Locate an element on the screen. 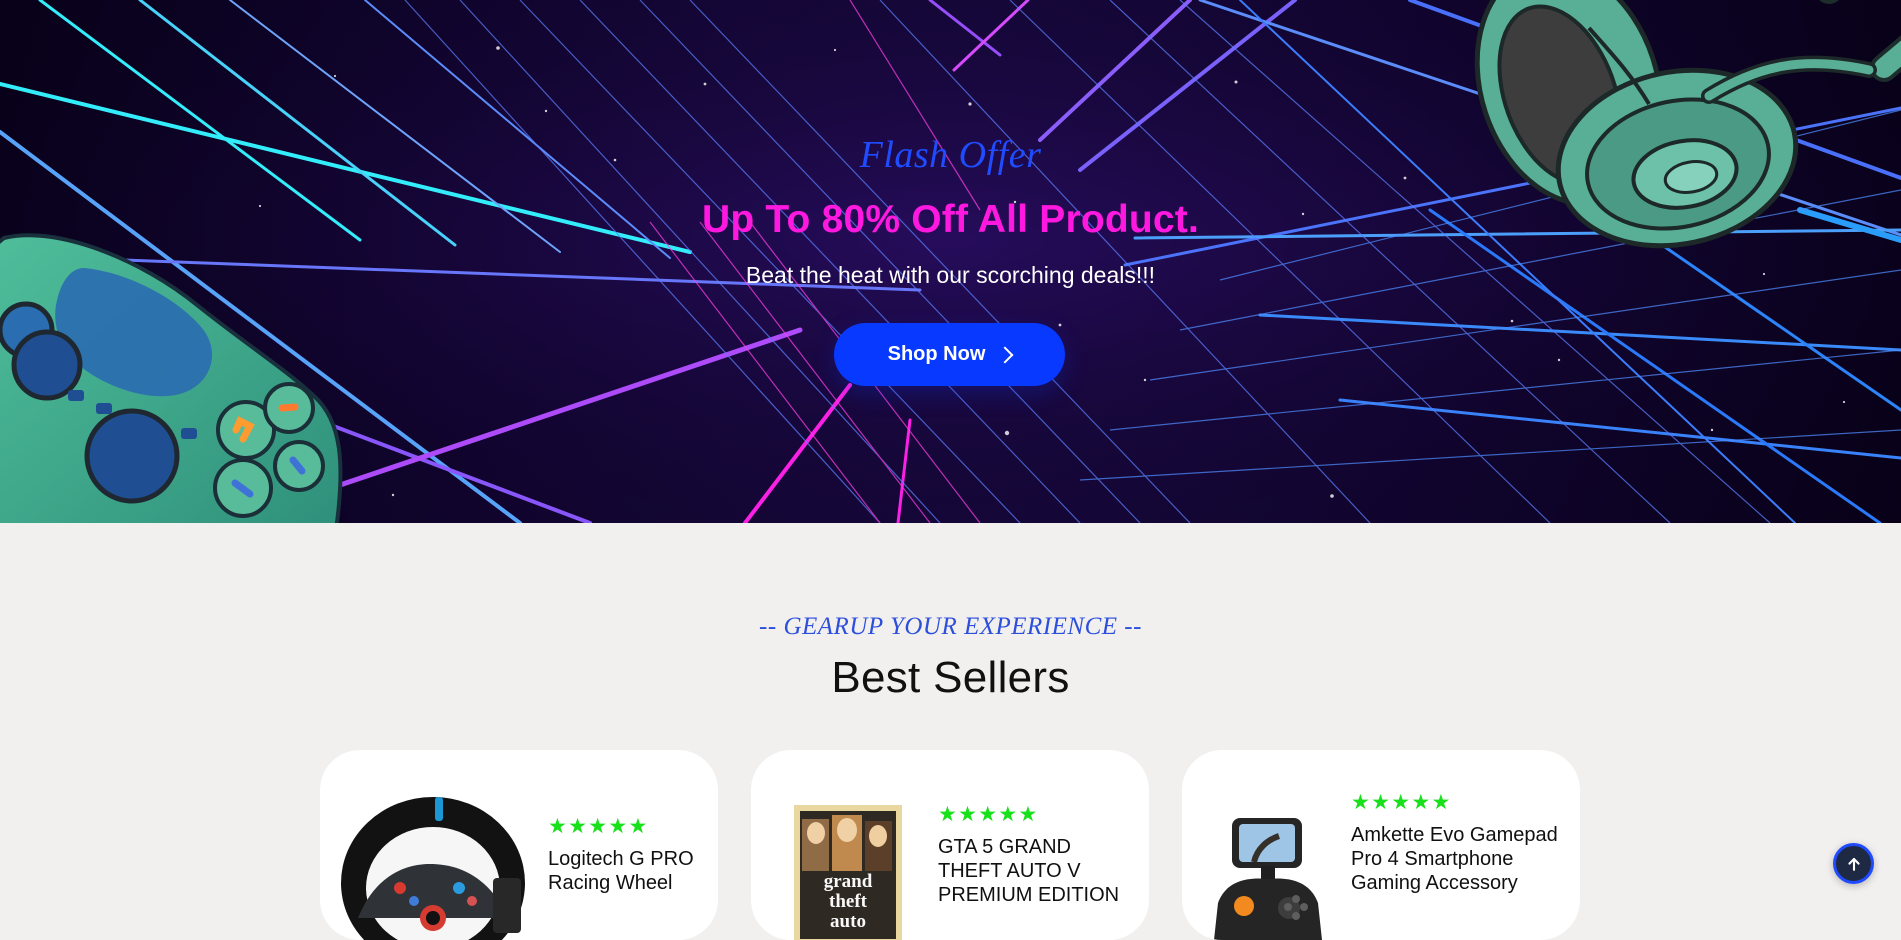 Image resolution: width=1901 pixels, height=940 pixels. arrow-up-icon is located at coordinates (1853, 864).